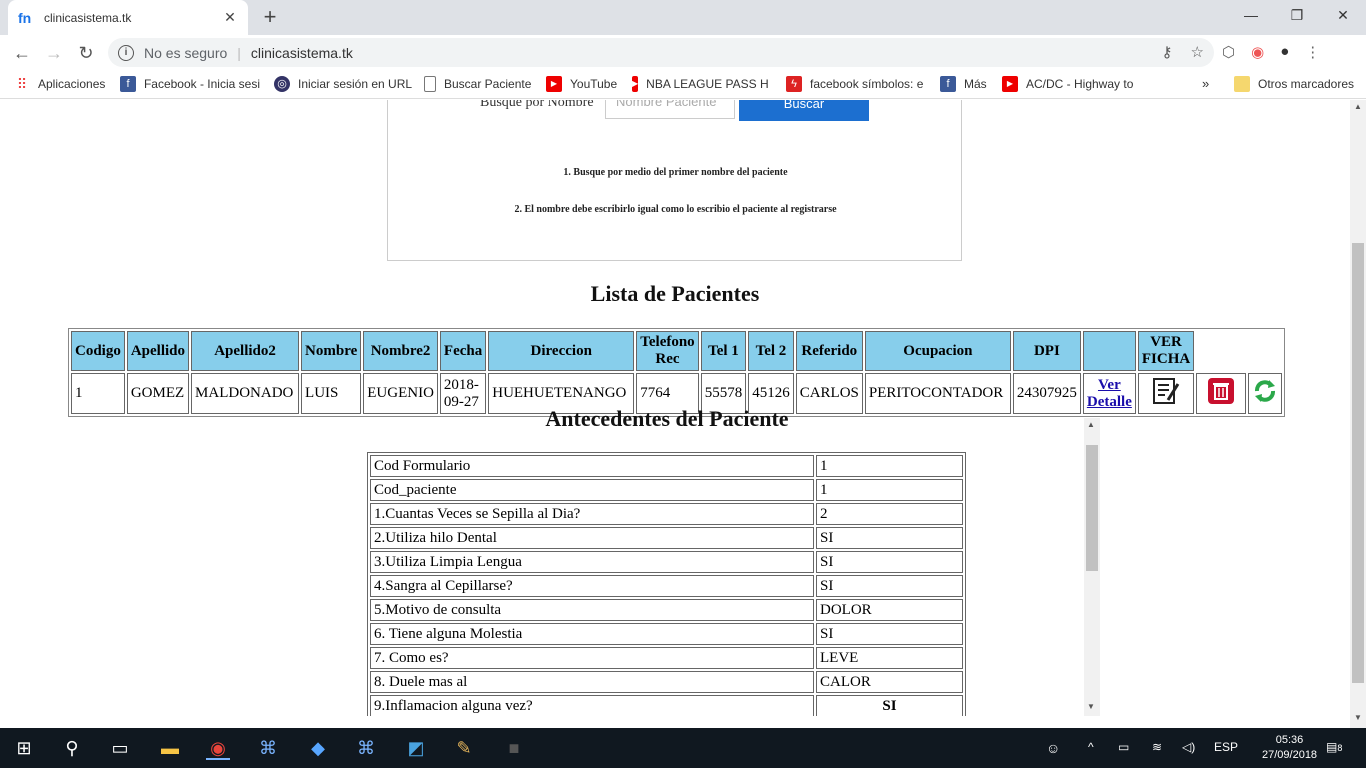  What do you see at coordinates (581, 84) in the screenshot?
I see `bookmark-item: ▶ YouTube` at bounding box center [581, 84].